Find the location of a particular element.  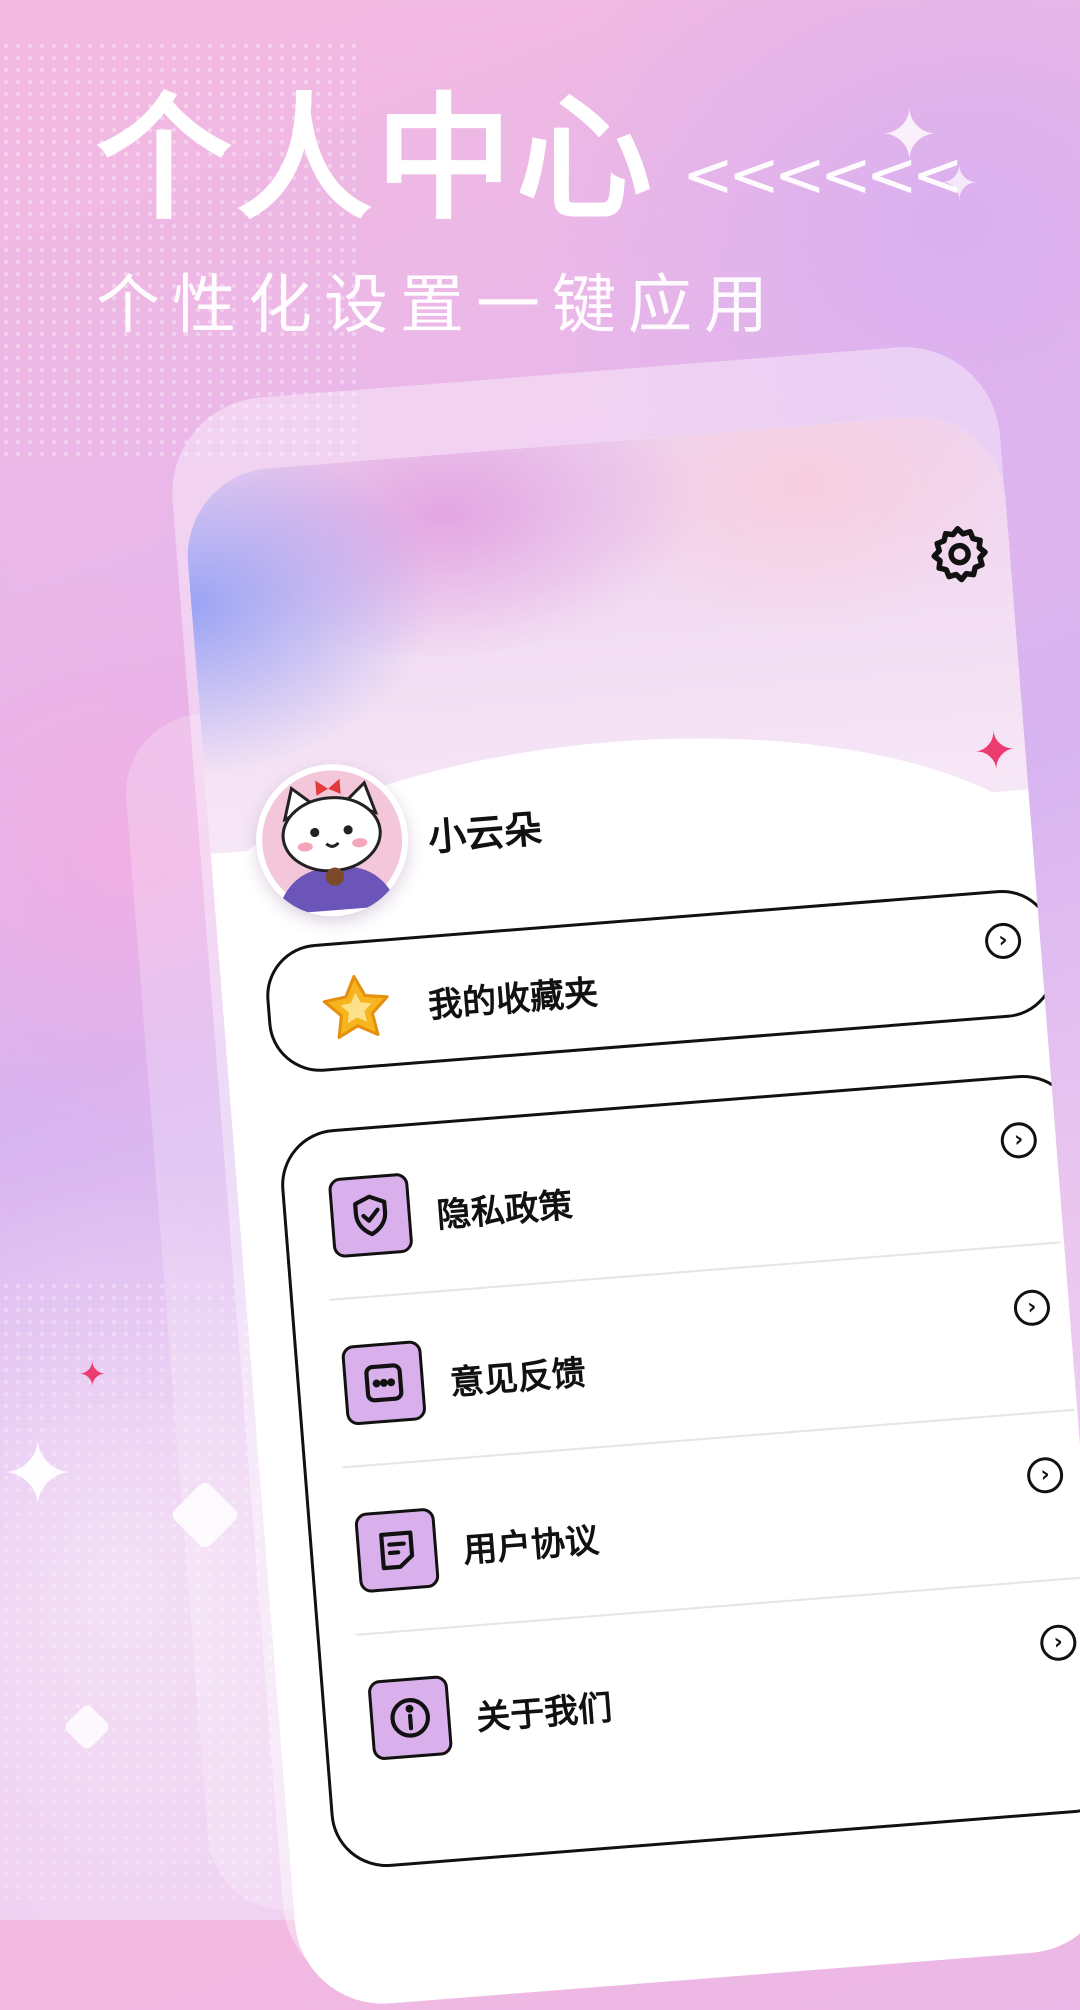

message-dots-icon is located at coordinates (383, 1382).